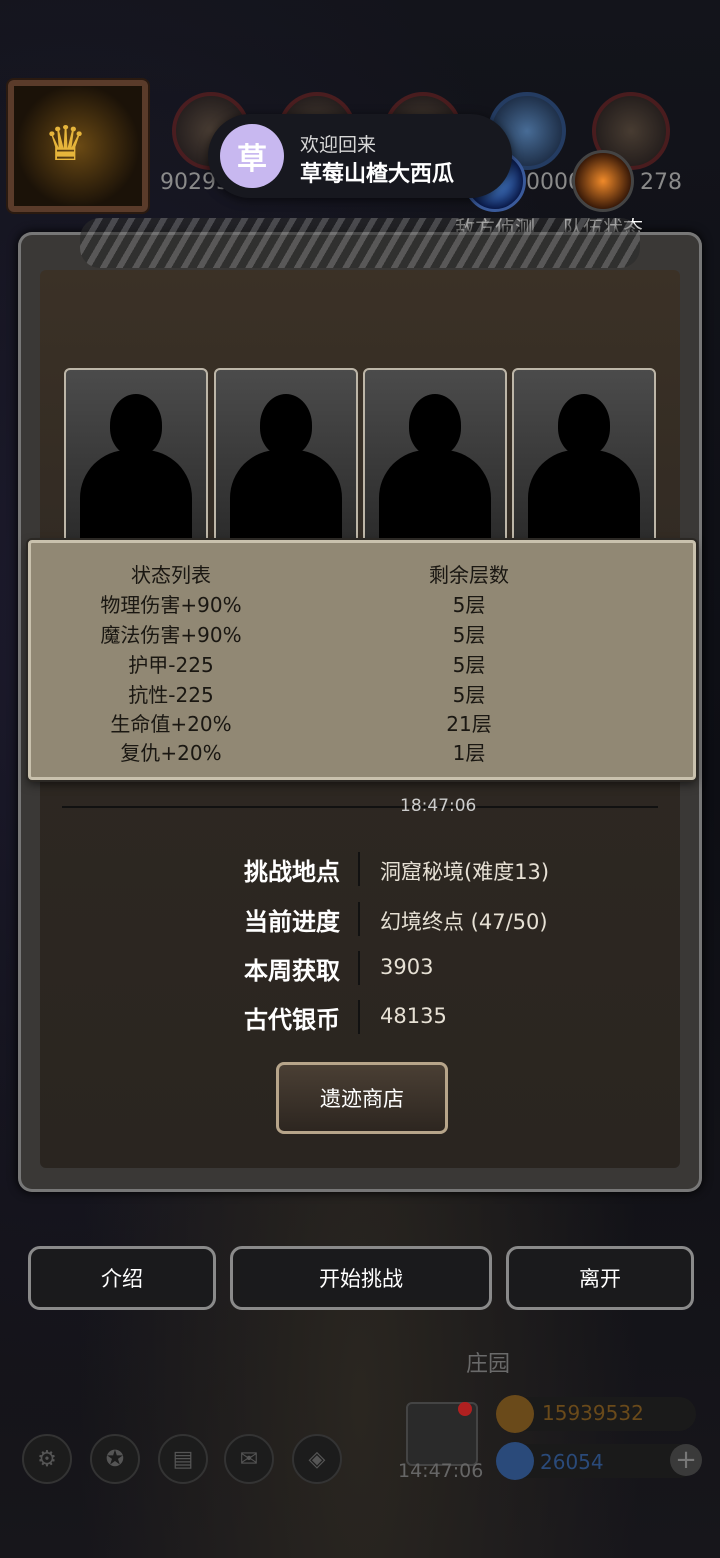  Describe the element at coordinates (441, 1471) in the screenshot. I see `hud-time: 14:47:06` at that location.